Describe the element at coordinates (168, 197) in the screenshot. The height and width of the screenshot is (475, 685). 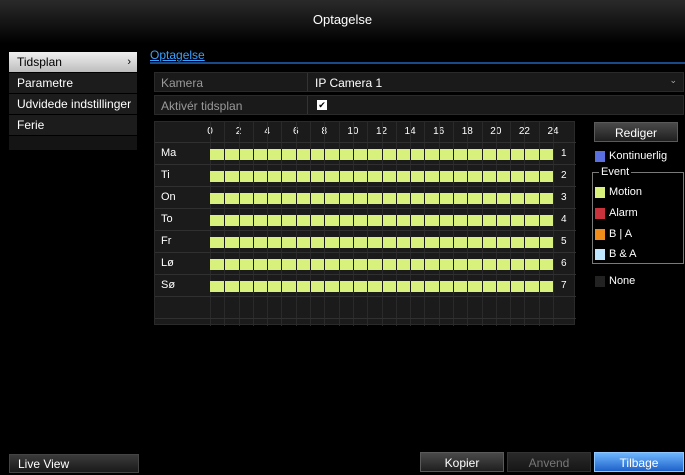
I see `day-label: On` at that location.